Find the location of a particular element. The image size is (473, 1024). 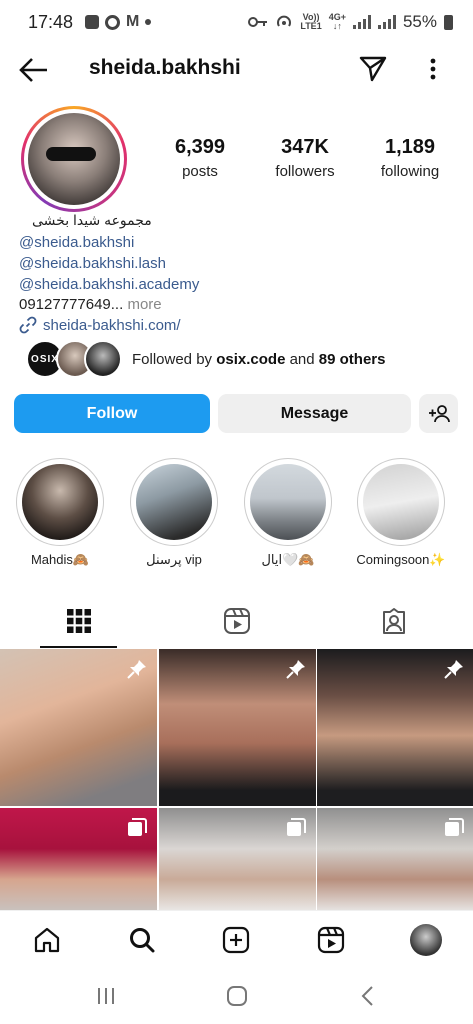

tab-tagged is located at coordinates (394, 621).